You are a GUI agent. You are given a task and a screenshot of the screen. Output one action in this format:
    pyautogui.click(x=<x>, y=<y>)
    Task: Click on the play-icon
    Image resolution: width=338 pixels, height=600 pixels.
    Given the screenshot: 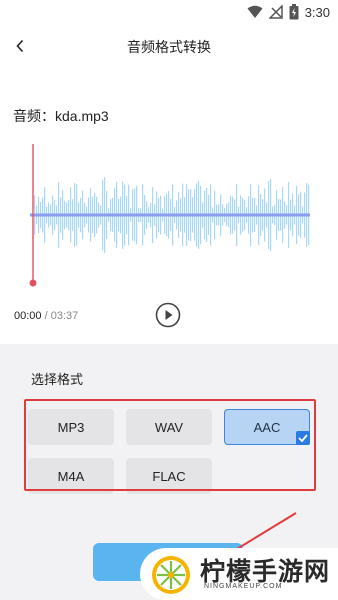 What is the action you would take?
    pyautogui.click(x=168, y=315)
    